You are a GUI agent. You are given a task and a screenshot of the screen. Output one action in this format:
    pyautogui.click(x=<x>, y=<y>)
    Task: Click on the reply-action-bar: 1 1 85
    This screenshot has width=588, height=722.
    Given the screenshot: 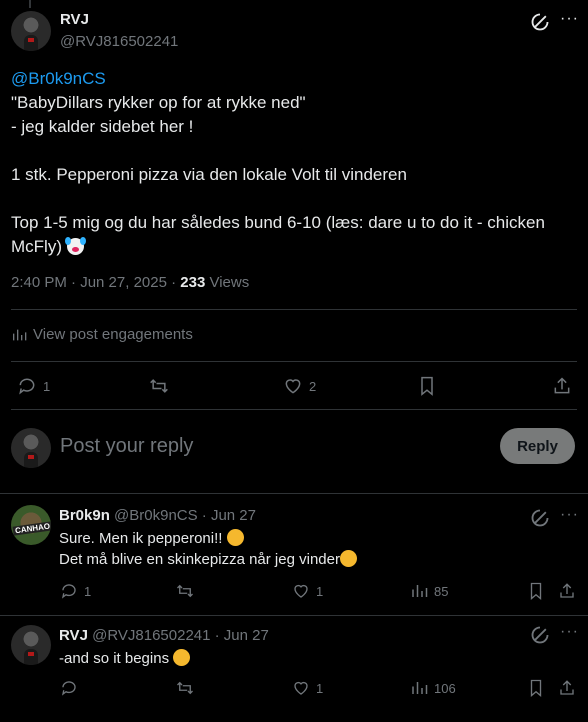 What is the action you would take?
    pyautogui.click(x=294, y=592)
    